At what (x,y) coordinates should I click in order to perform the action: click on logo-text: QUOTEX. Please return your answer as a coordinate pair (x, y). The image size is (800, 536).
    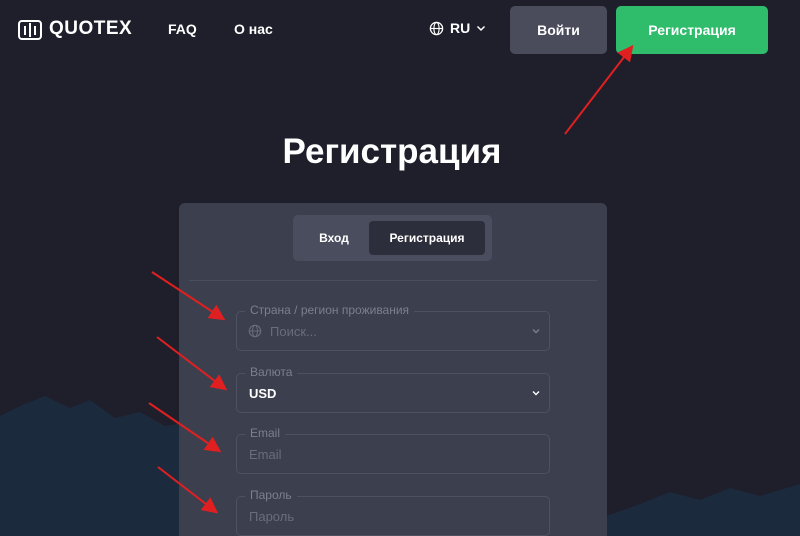
    Looking at the image, I should click on (91, 28).